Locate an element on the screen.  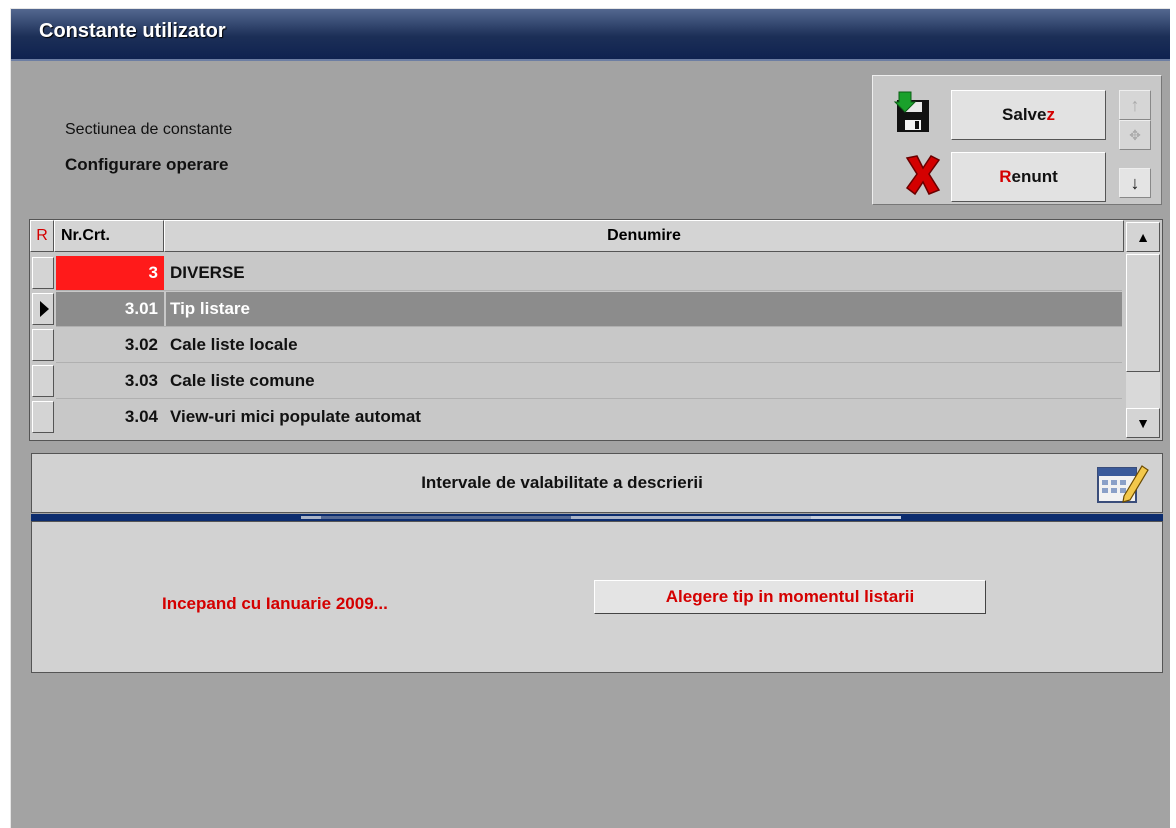
scroll-thumb is located at coordinates (1143, 313).